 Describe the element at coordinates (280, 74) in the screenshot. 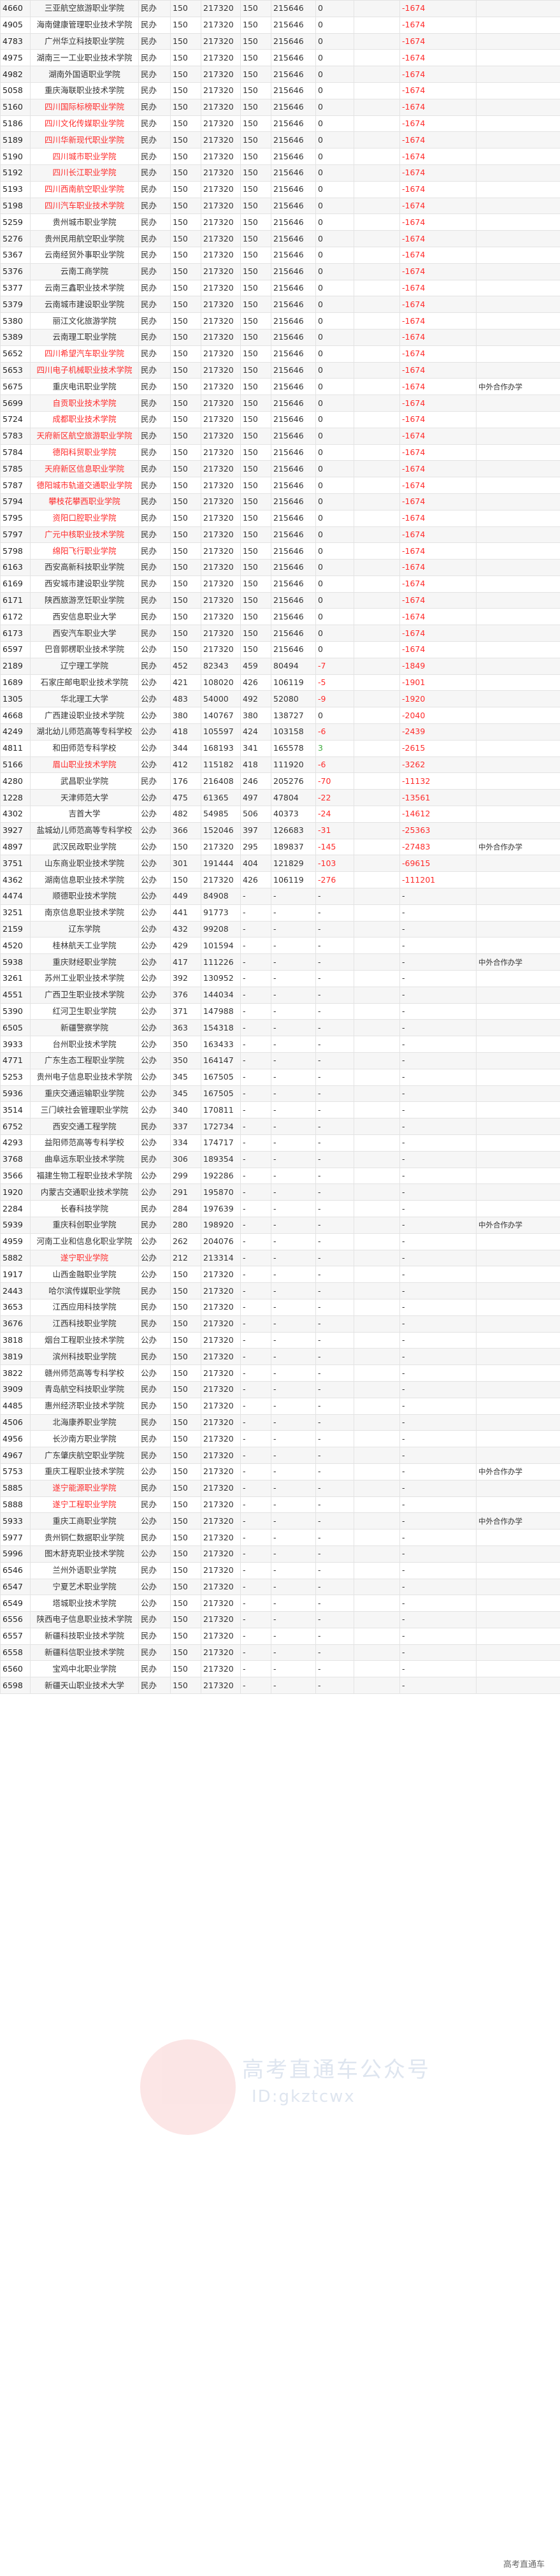

I see `table-row: 4982 湖南外国语职业学院 民办 150 217320 150 215646 0 -1674` at that location.